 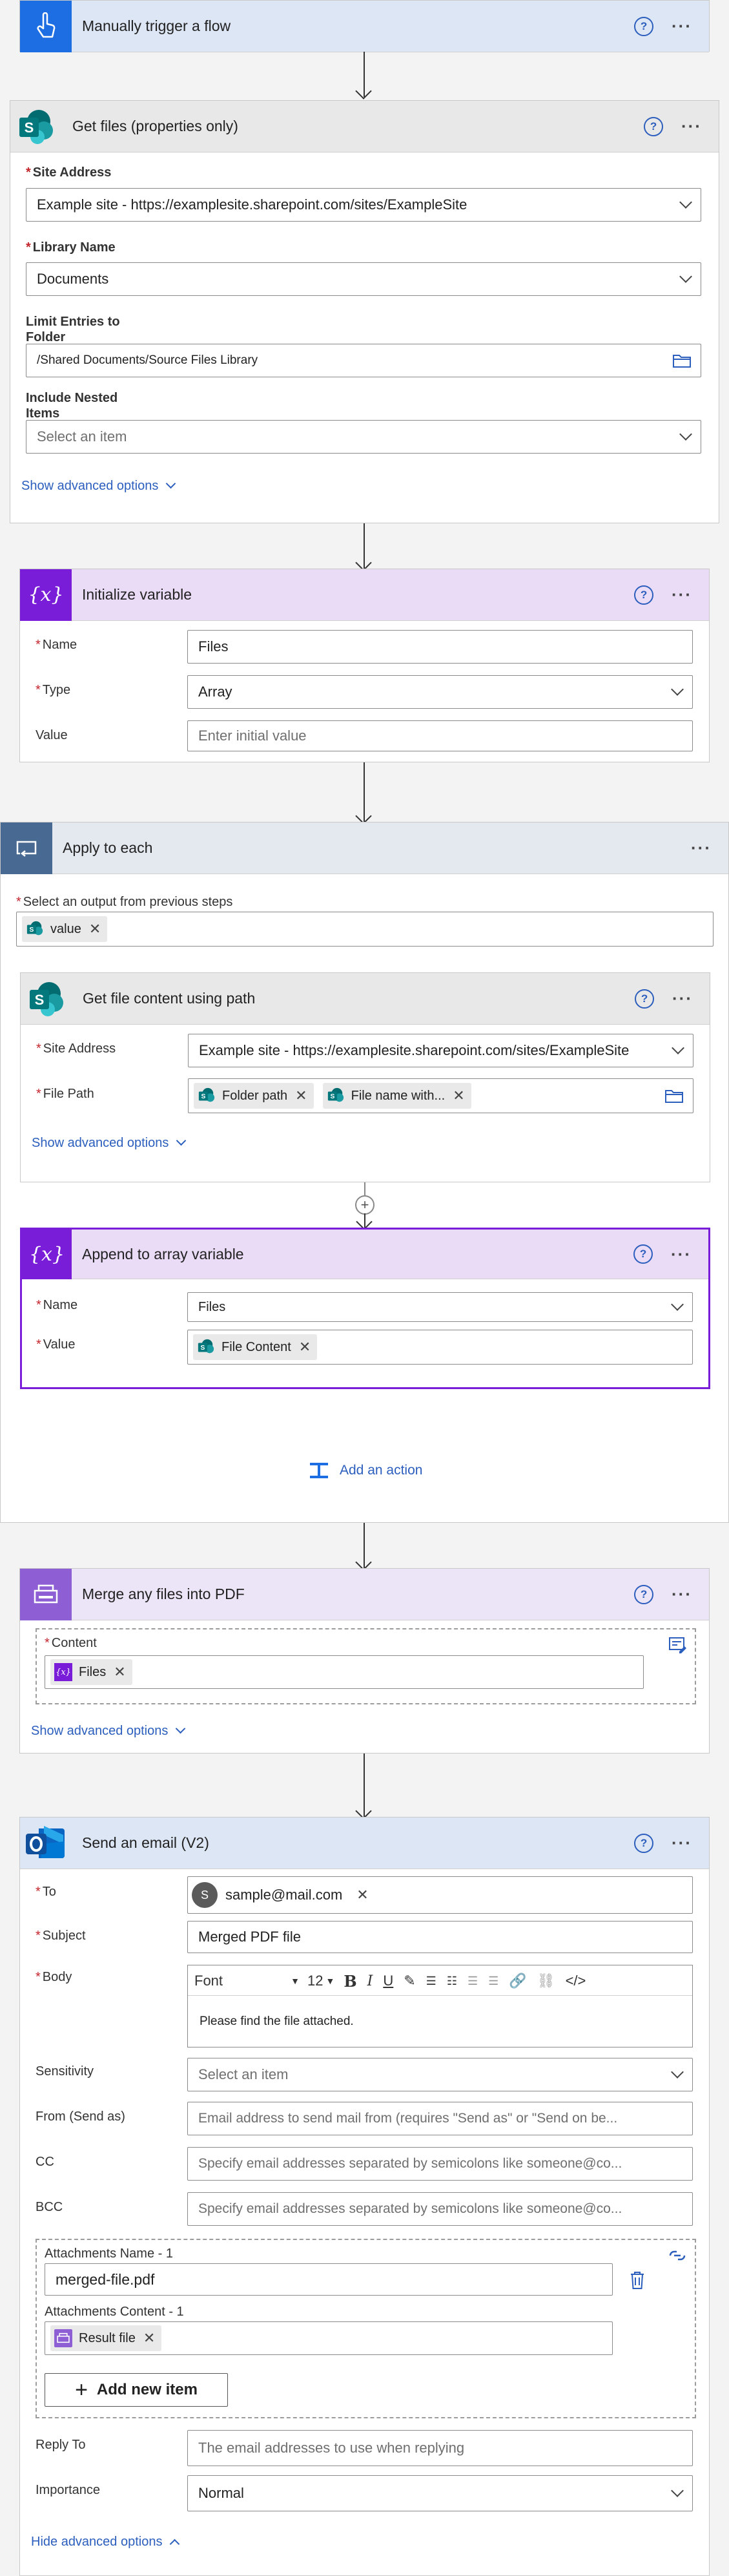 I want to click on value-token: S value ✕, so click(x=65, y=929).